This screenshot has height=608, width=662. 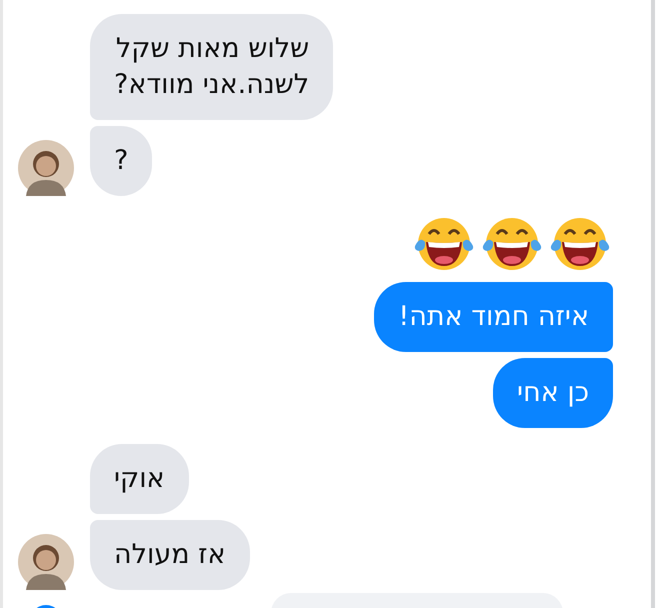 What do you see at coordinates (121, 161) in the screenshot?
I see `message-bubble: ?` at bounding box center [121, 161].